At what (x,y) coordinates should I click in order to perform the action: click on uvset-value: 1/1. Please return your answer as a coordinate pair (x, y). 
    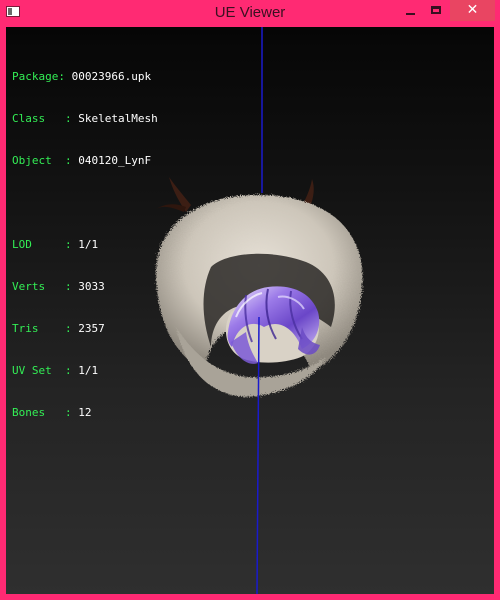
    Looking at the image, I should click on (88, 370).